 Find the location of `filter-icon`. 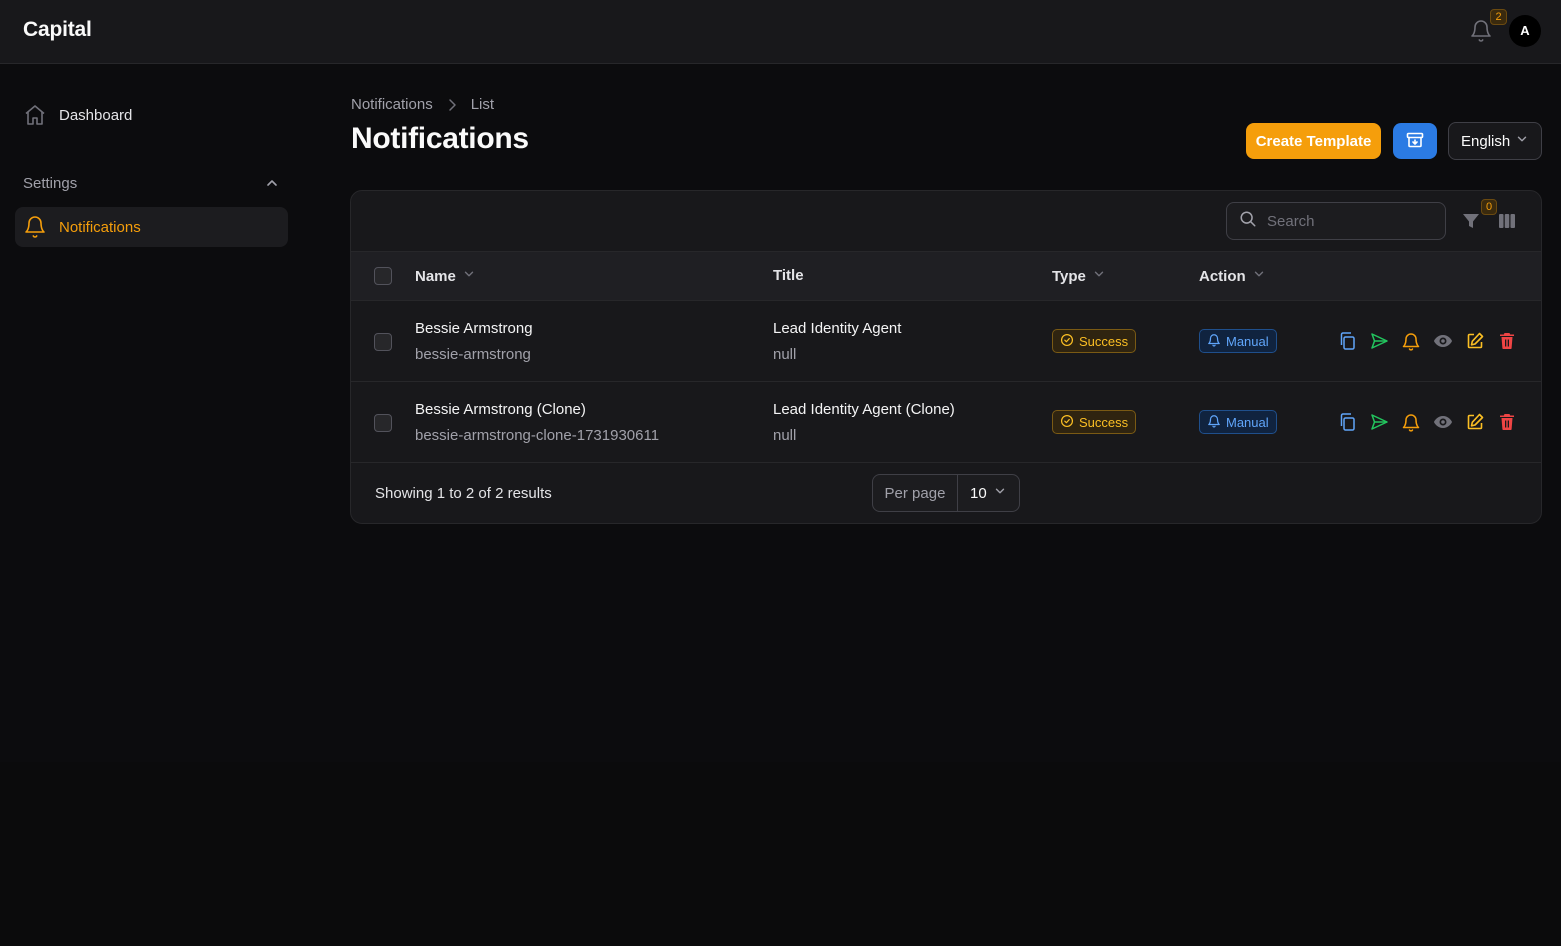

filter-icon is located at coordinates (1471, 221).